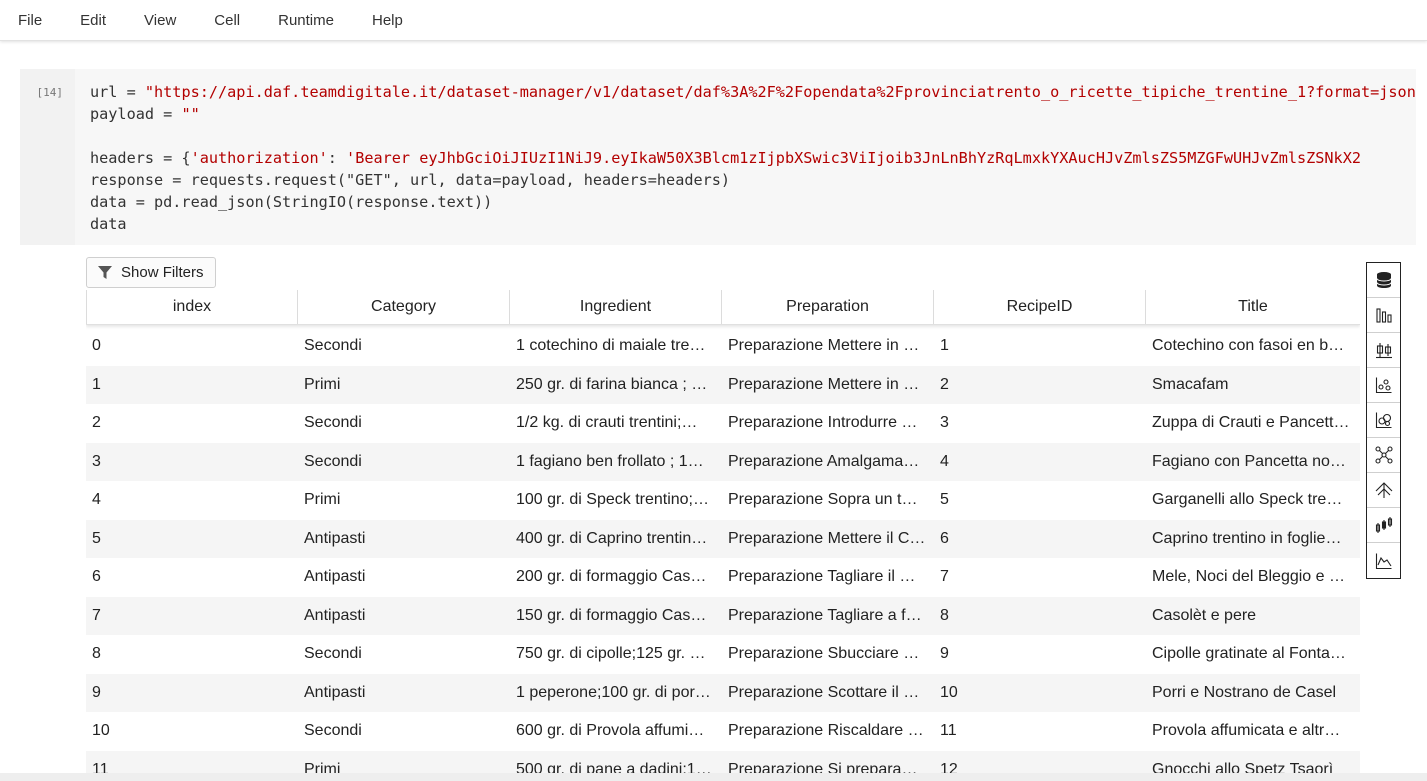  I want to click on code-line-7: data, so click(108, 224).